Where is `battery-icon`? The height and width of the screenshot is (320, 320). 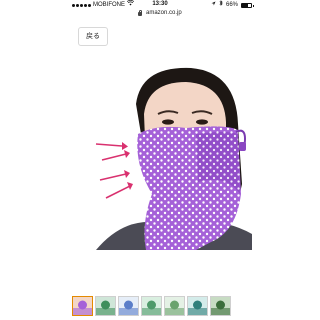 battery-icon is located at coordinates (247, 5).